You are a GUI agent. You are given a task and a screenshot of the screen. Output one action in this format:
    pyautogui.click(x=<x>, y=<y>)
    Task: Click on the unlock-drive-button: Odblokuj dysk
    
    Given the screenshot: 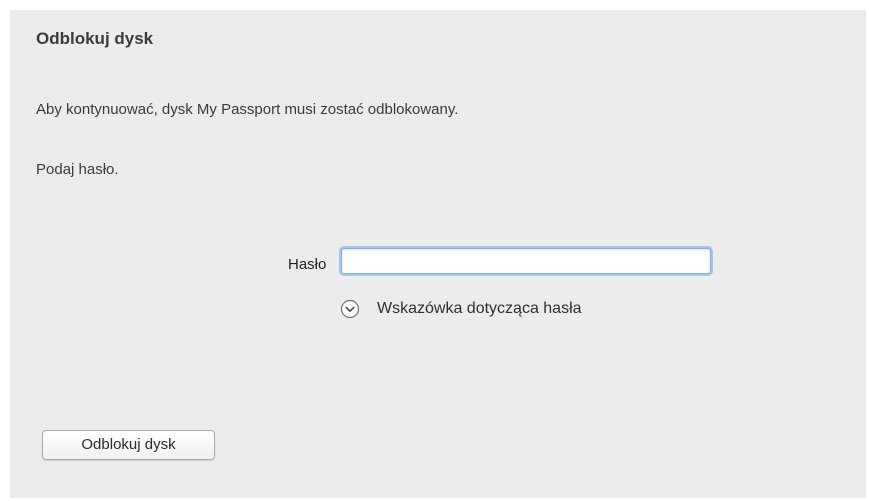 What is the action you would take?
    pyautogui.click(x=128, y=445)
    